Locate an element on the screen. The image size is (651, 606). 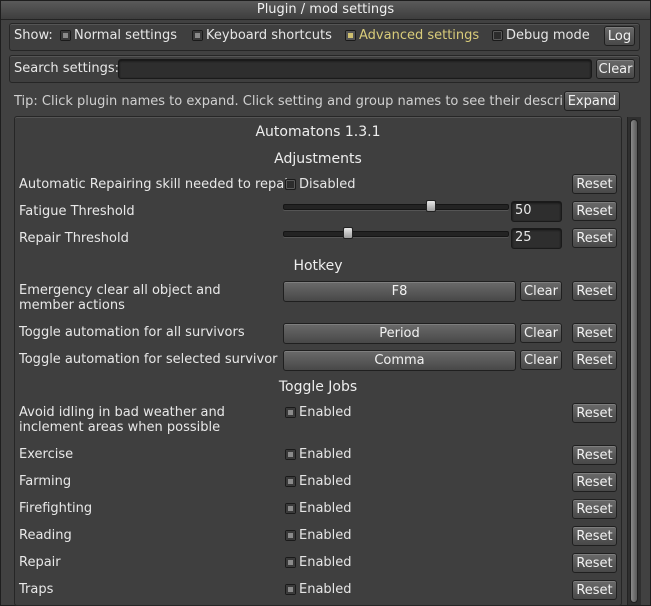
exercise-toggle: Enabled is located at coordinates (318, 454).